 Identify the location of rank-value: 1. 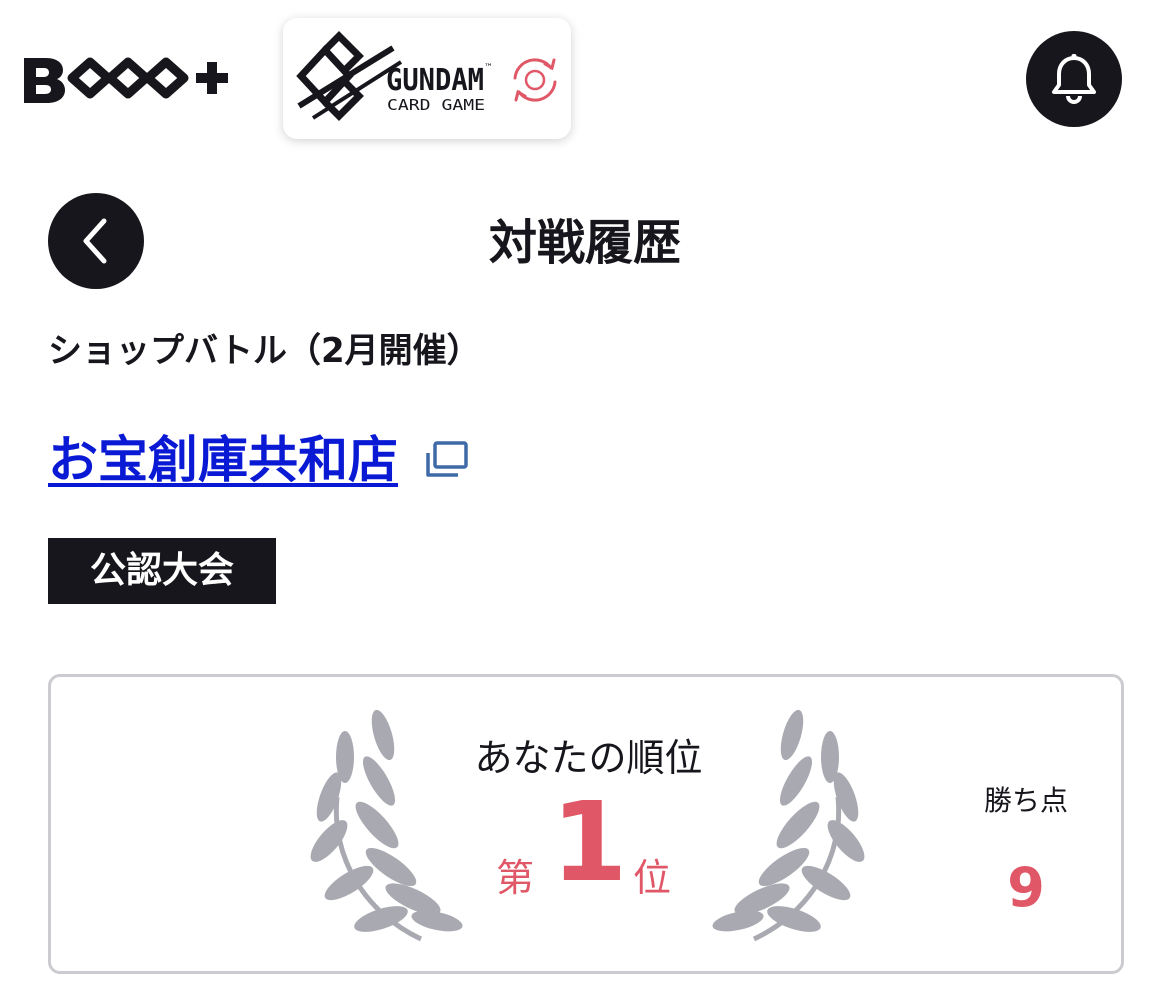
(589, 842).